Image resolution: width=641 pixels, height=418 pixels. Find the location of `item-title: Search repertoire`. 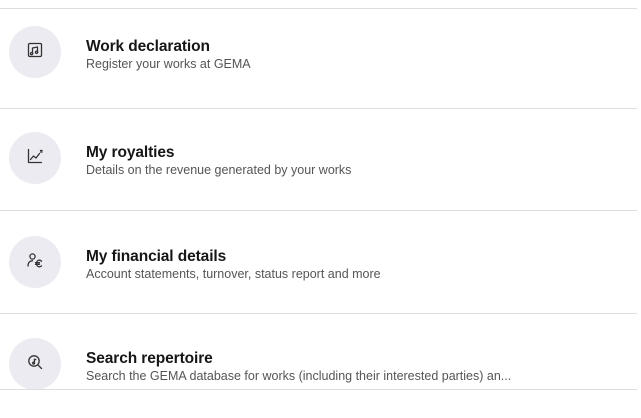

item-title: Search repertoire is located at coordinates (149, 358).